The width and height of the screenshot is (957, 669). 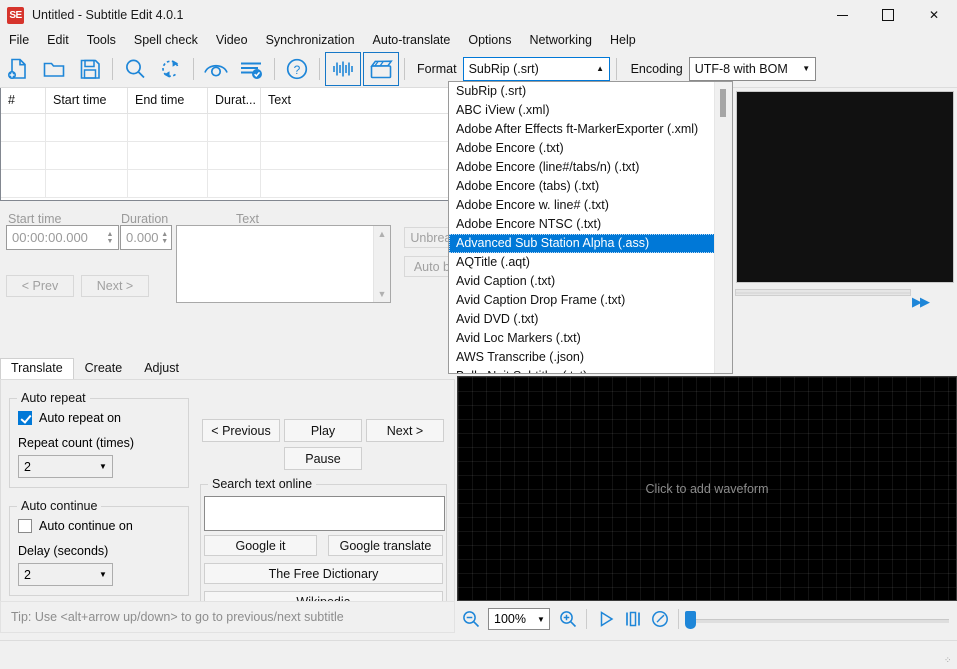 I want to click on encoding-combobox: UTF-8 with BOM ▼, so click(x=752, y=68).